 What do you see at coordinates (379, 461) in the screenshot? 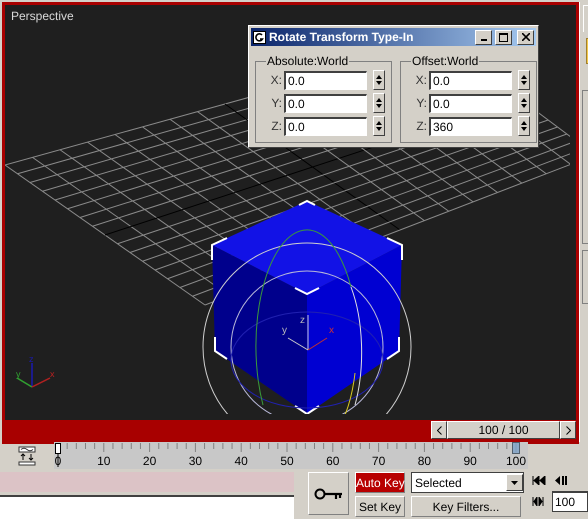
I see `tick-label: 70` at bounding box center [379, 461].